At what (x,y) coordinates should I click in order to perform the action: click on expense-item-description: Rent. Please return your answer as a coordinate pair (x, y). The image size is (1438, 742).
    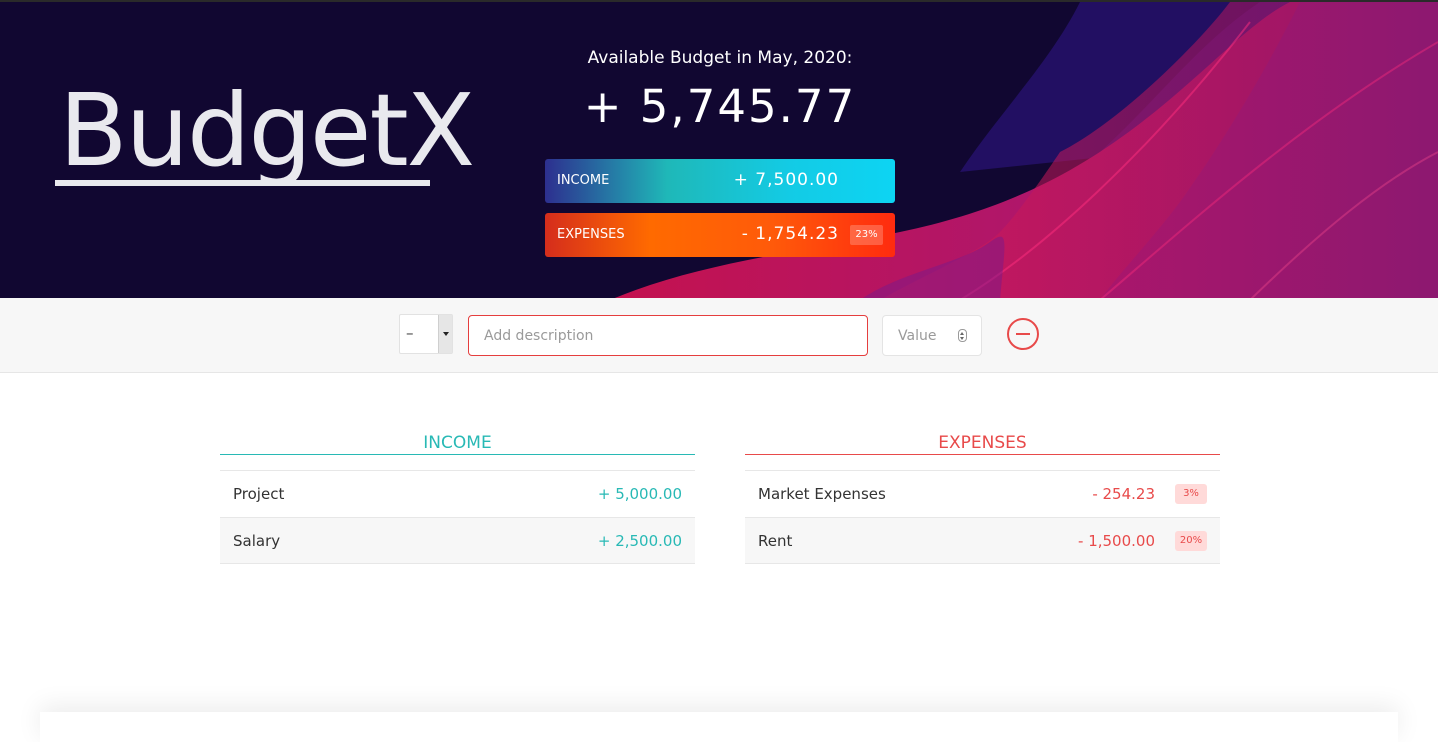
    Looking at the image, I should click on (775, 541).